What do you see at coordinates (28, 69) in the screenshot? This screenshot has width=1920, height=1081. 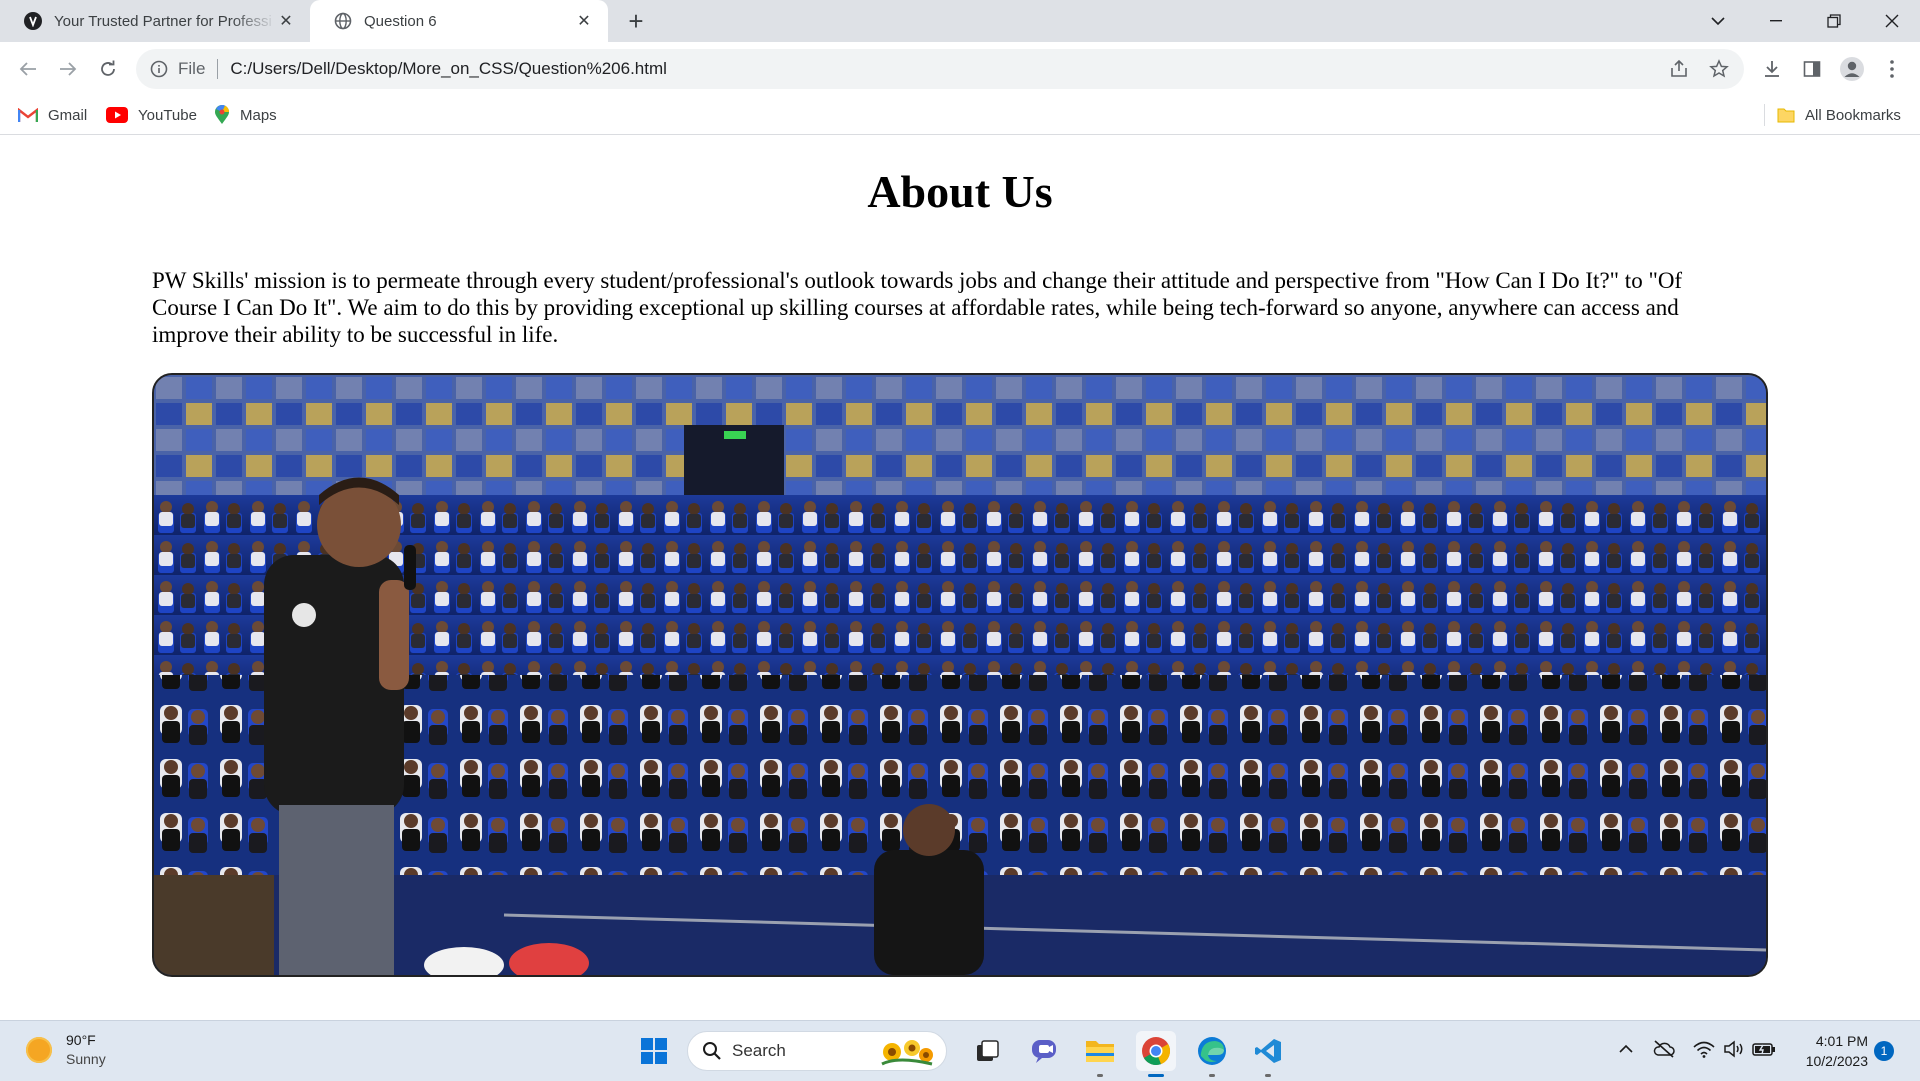 I see `back-button` at bounding box center [28, 69].